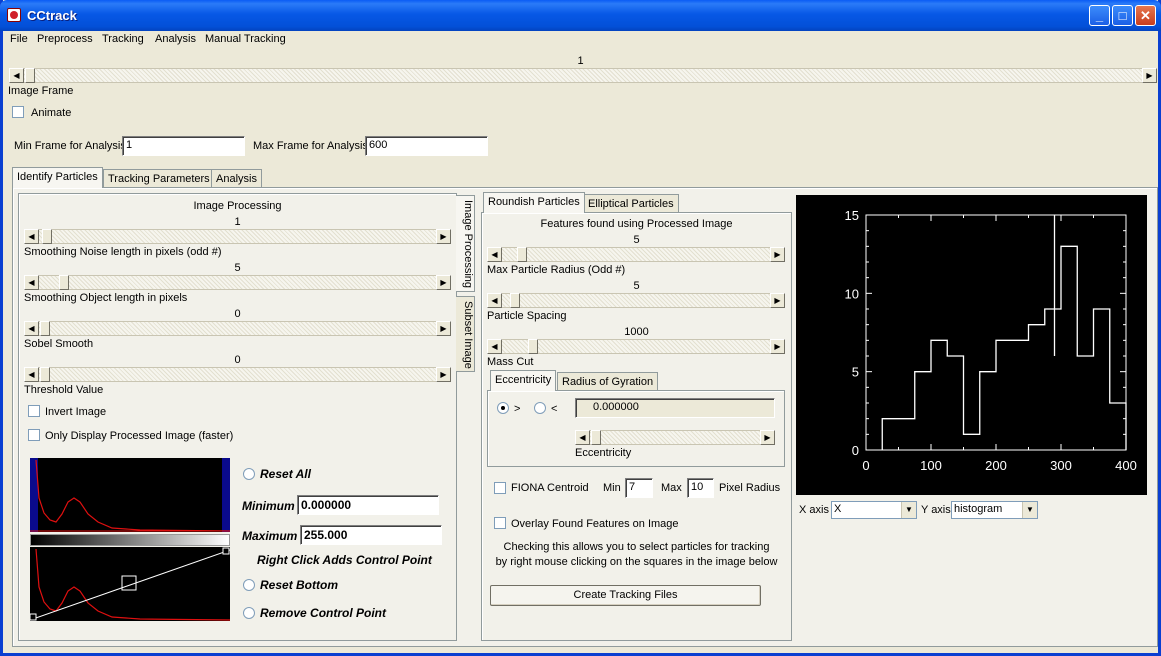 The height and width of the screenshot is (656, 1161). What do you see at coordinates (57, 177) in the screenshot?
I see `tab-identify-particles: Identify Particles` at bounding box center [57, 177].